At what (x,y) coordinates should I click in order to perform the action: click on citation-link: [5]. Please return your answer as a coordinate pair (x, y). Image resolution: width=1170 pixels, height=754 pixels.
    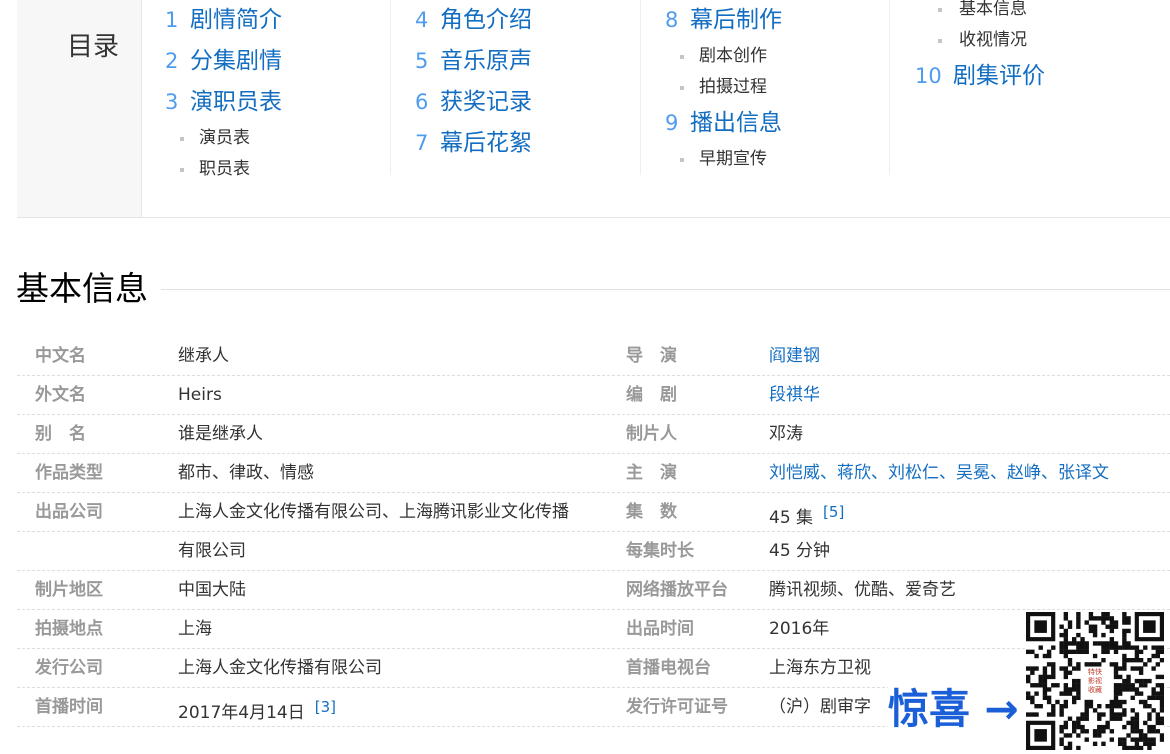
    Looking at the image, I should click on (833, 512).